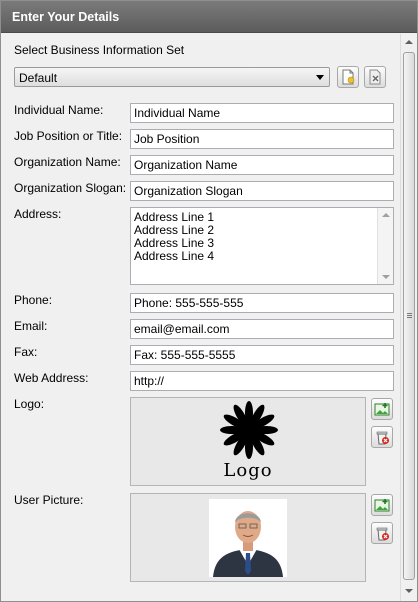 This screenshot has width=418, height=602. I want to click on organization-name-input: Organization Name, so click(262, 165).